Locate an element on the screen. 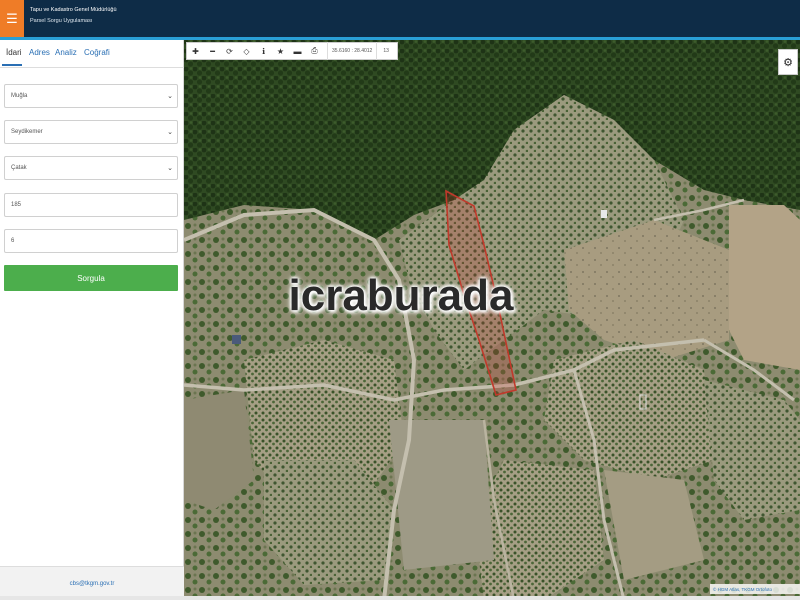  parcel-input: 6 is located at coordinates (91, 241).